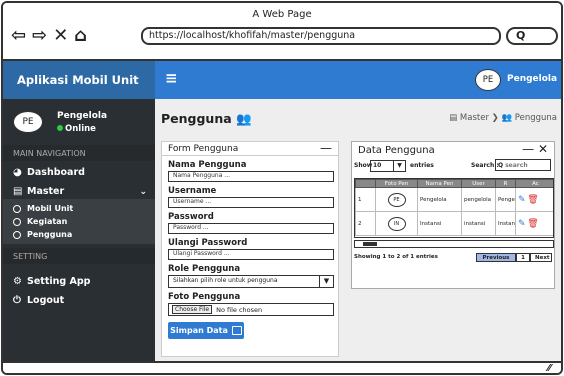  What do you see at coordinates (534, 183) in the screenshot?
I see `column-header-aksi: Ac` at bounding box center [534, 183].